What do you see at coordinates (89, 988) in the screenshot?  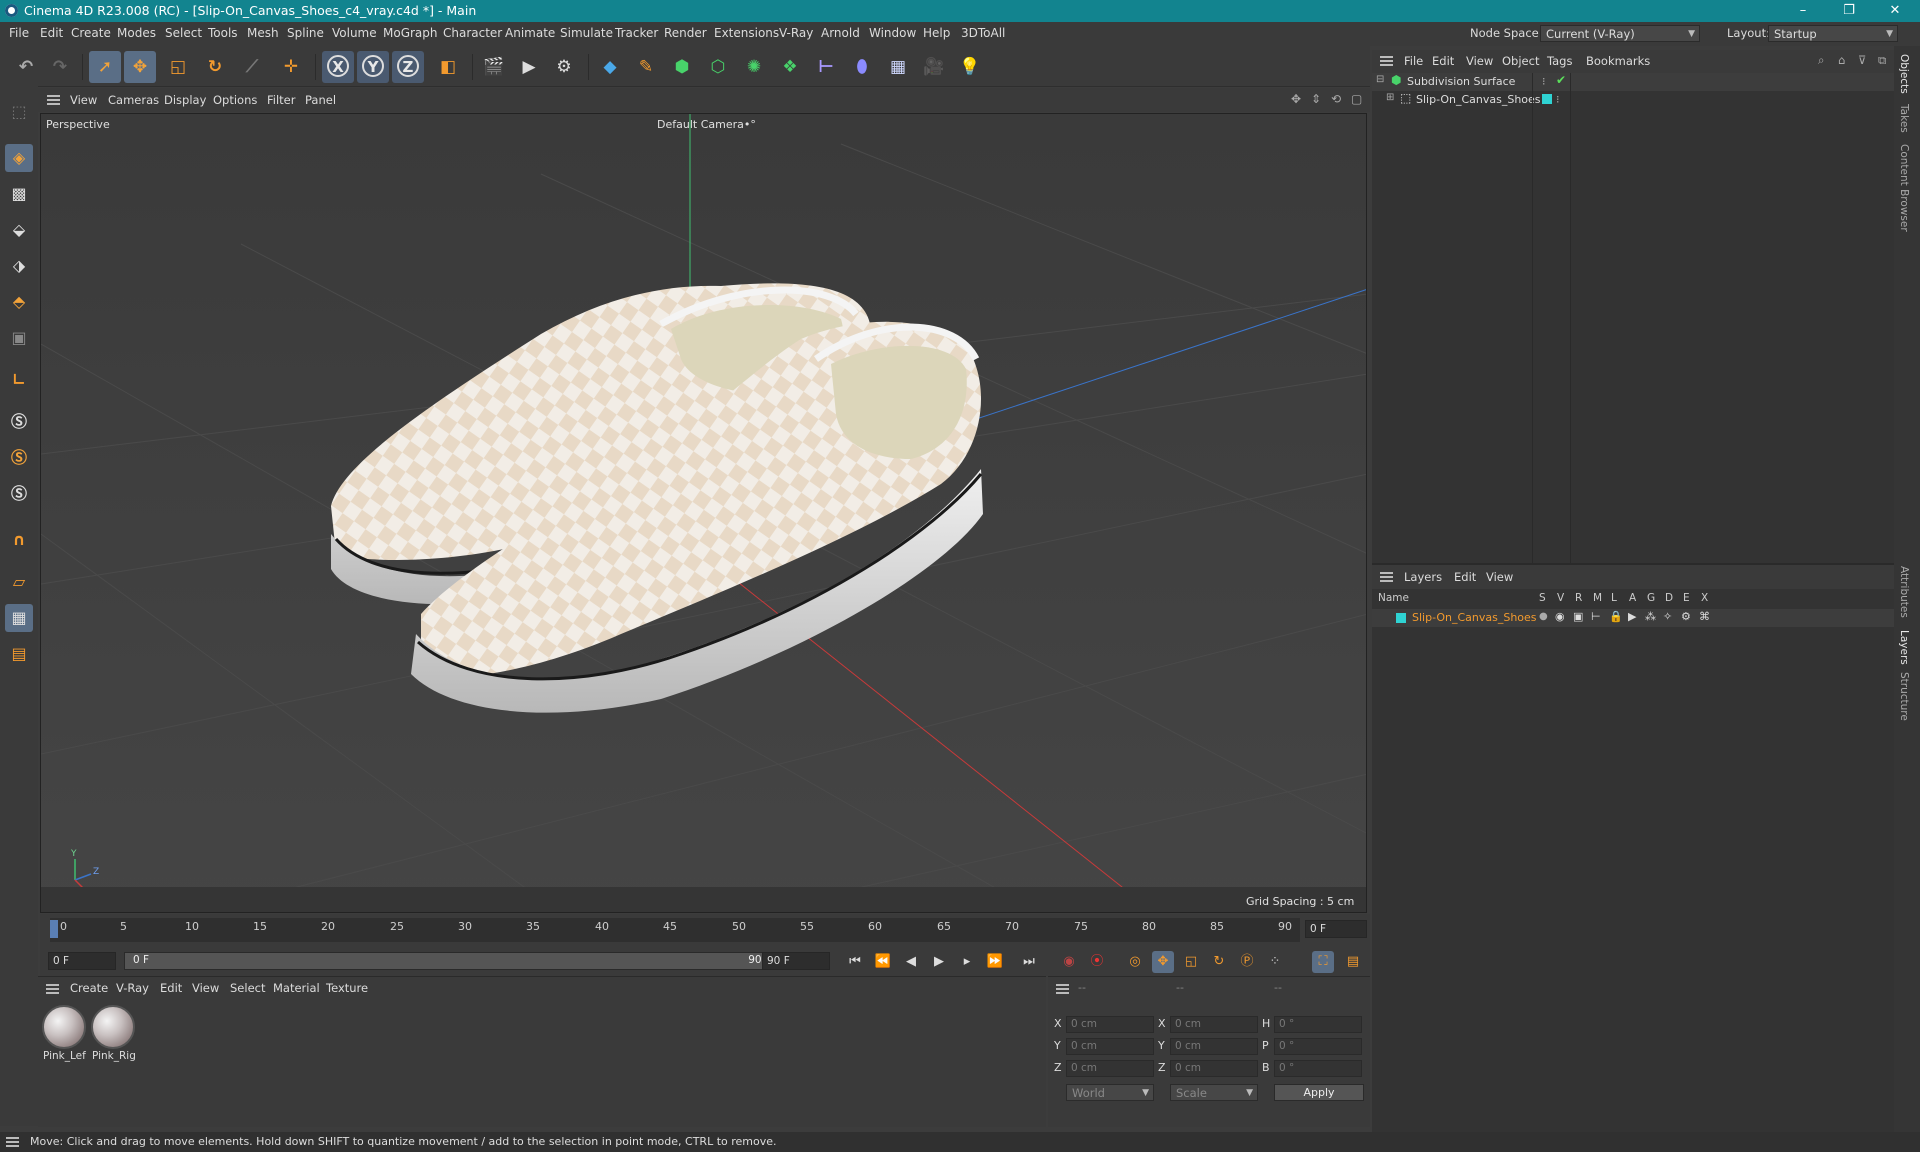 I see `mat-menu-create: Create` at bounding box center [89, 988].